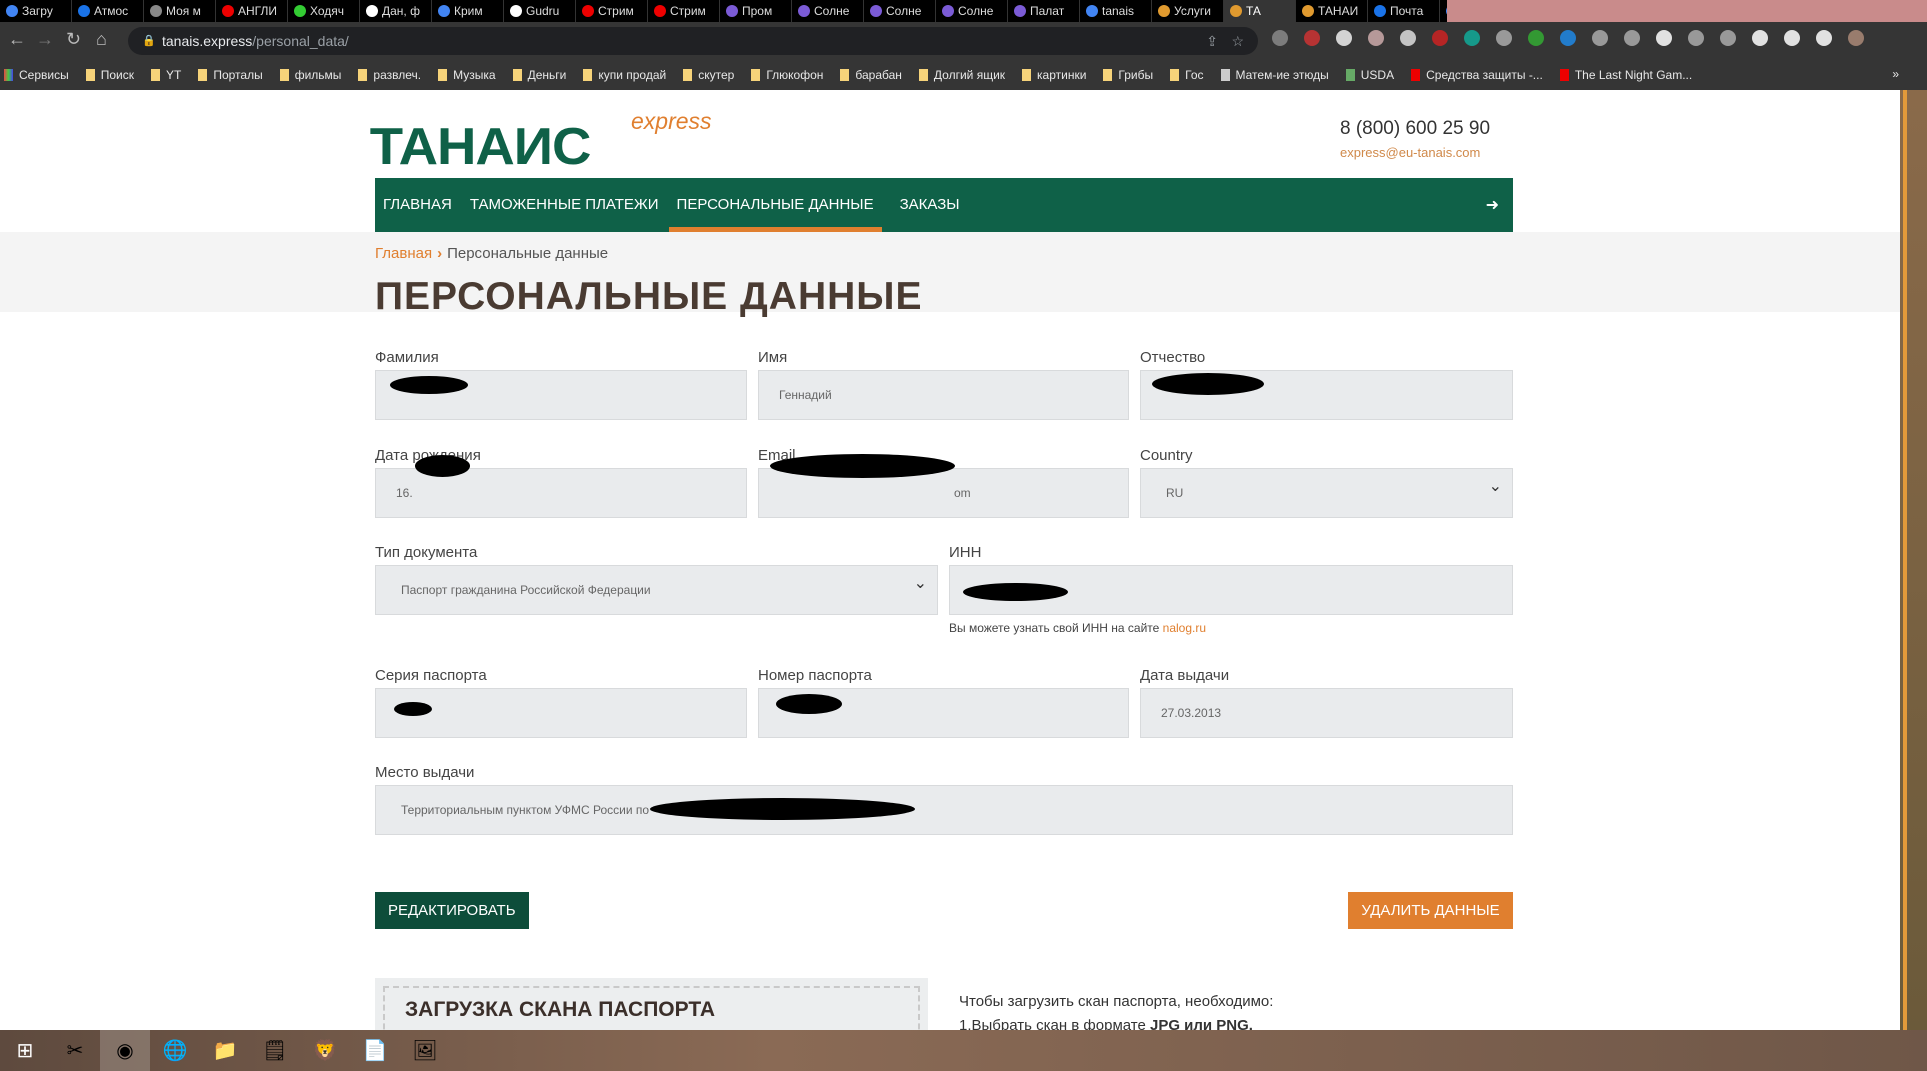 The width and height of the screenshot is (1927, 1071). I want to click on bookmark-item: барабан, so click(871, 75).